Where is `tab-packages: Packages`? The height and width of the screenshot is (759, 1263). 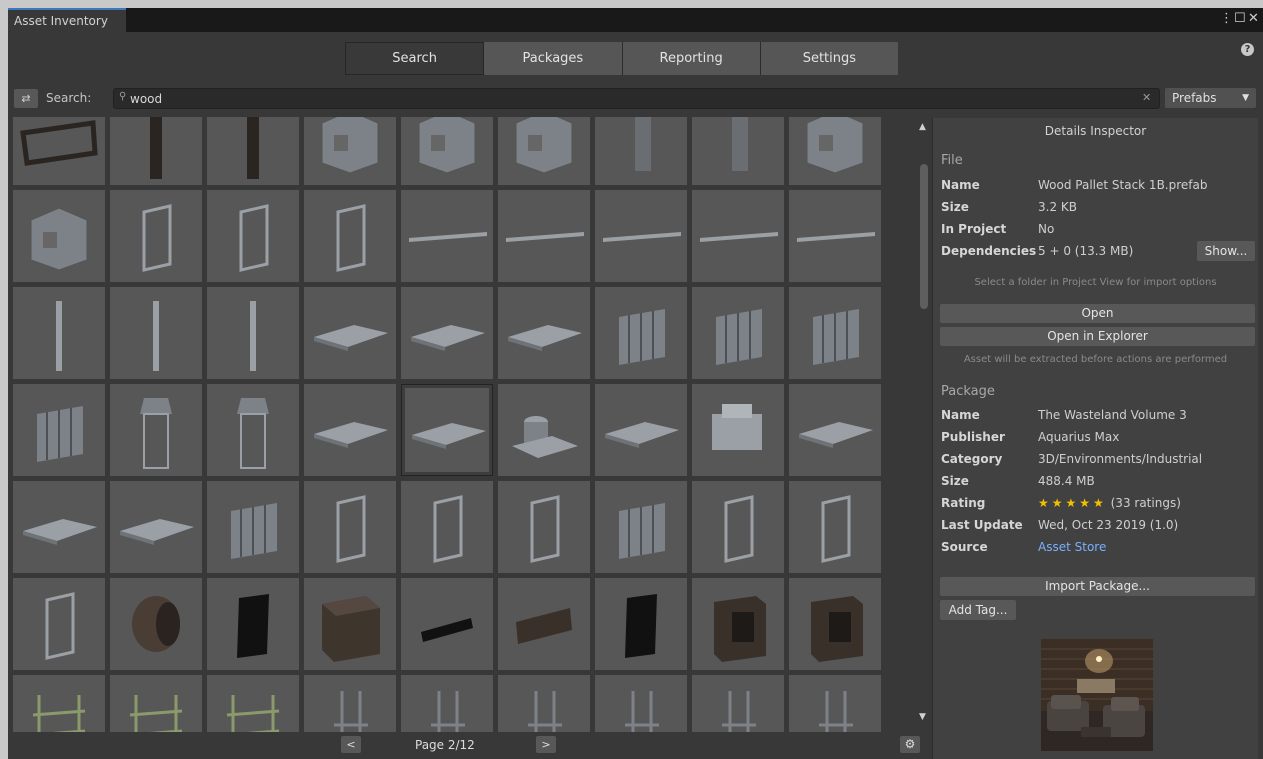 tab-packages: Packages is located at coordinates (553, 58).